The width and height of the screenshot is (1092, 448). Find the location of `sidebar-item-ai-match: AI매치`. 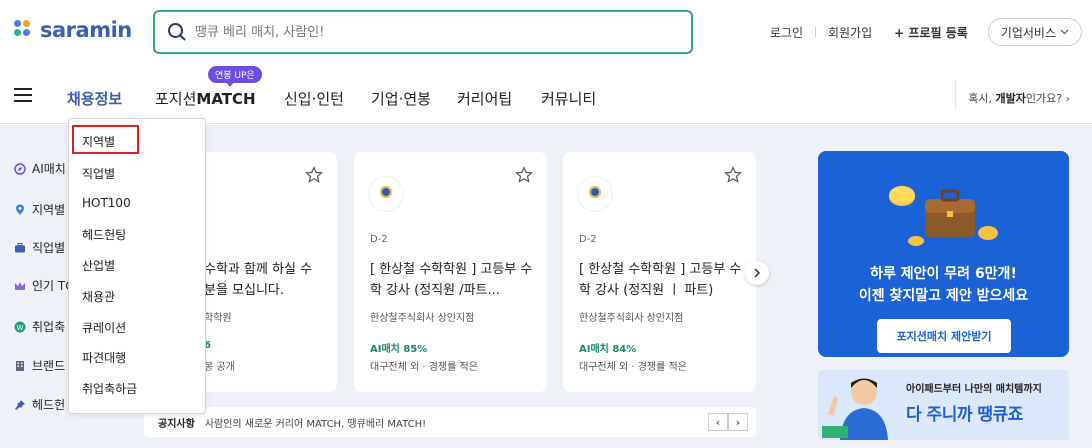

sidebar-item-ai-match: AI매치 is located at coordinates (40, 168).